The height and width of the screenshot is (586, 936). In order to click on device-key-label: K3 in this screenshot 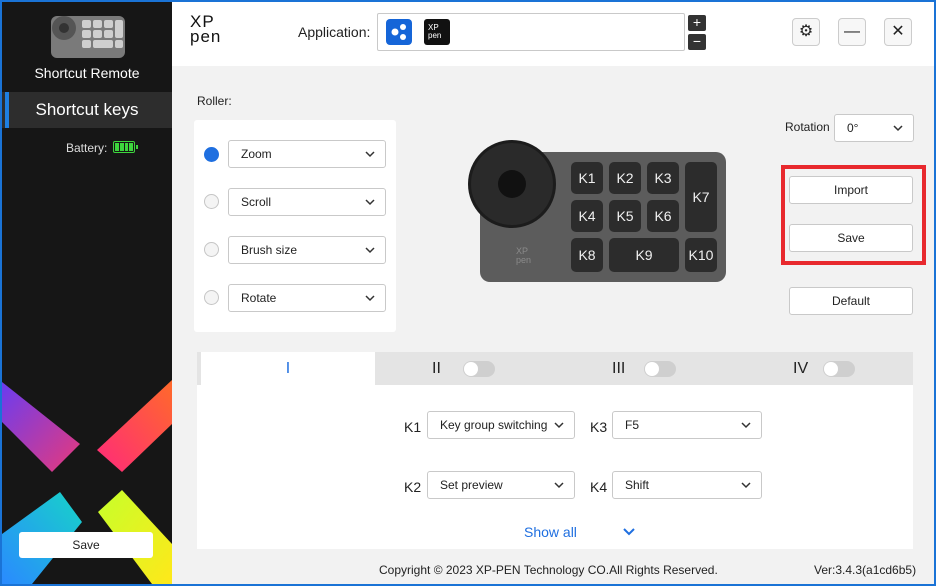, I will do `click(662, 178)`.